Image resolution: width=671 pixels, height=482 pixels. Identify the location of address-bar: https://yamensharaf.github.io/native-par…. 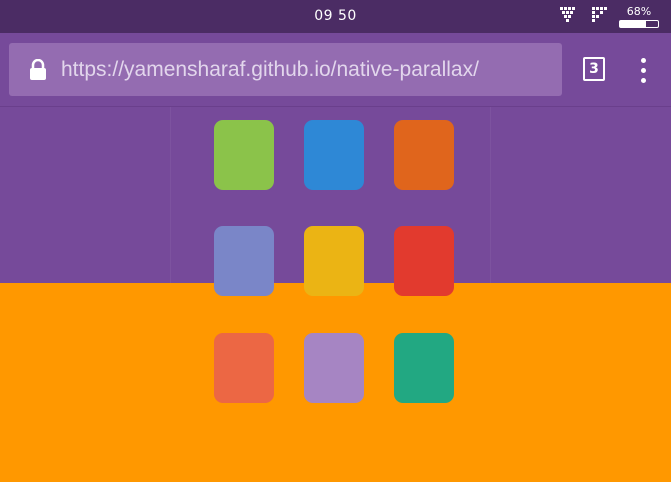
(285, 69).